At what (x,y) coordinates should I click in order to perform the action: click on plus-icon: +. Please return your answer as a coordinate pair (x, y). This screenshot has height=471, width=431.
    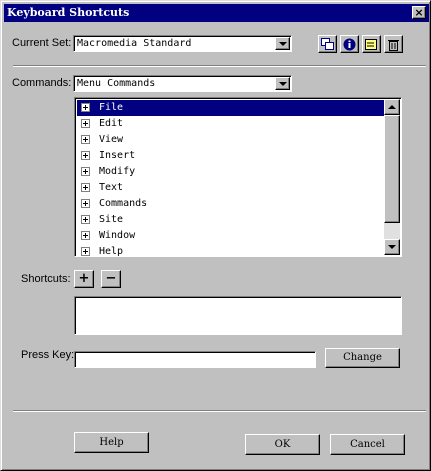
    Looking at the image, I should click on (84, 278).